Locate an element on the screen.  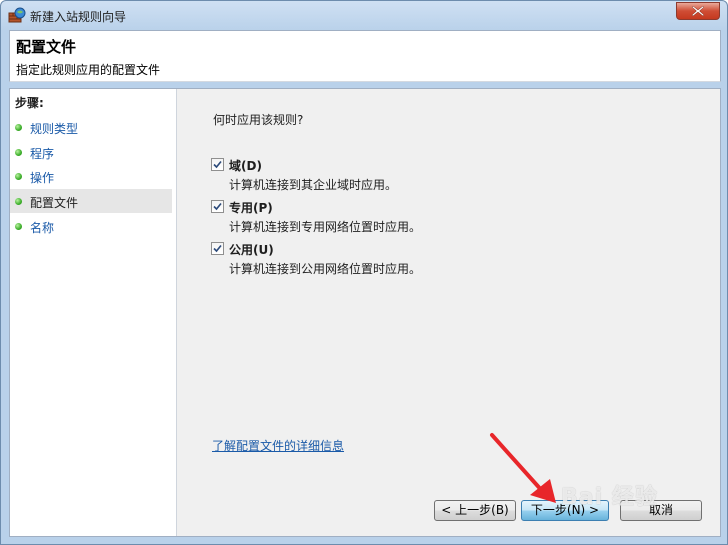
learn-more-link: 了解配置文件的详细信息 is located at coordinates (278, 445).